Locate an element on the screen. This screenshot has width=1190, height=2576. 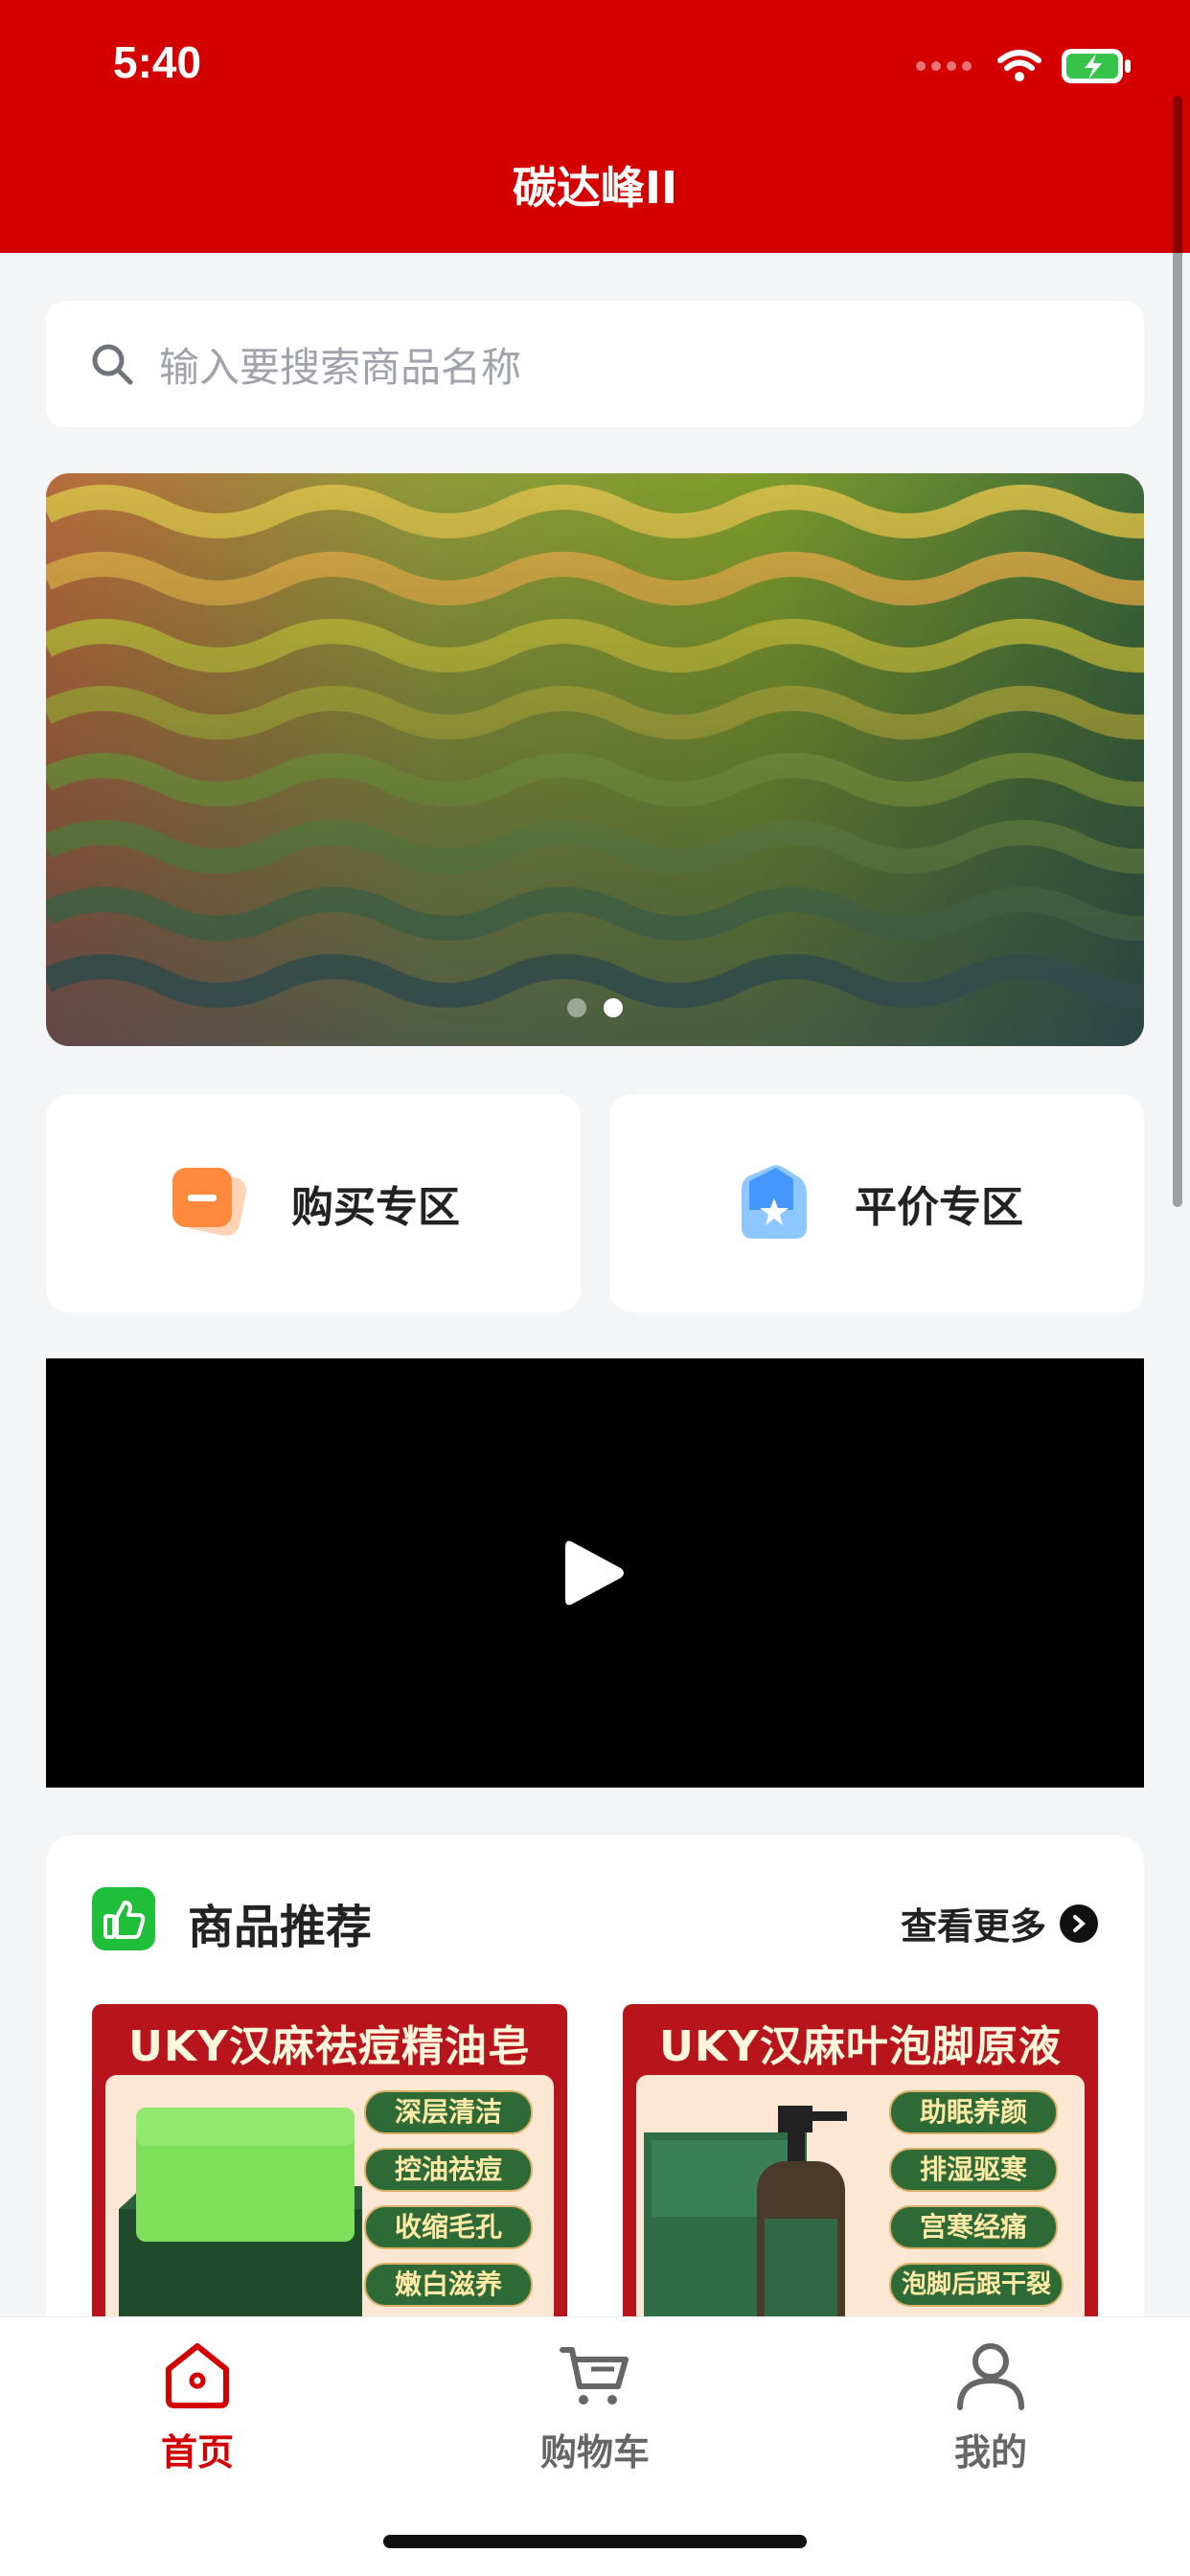
home-indicator is located at coordinates (595, 2541).